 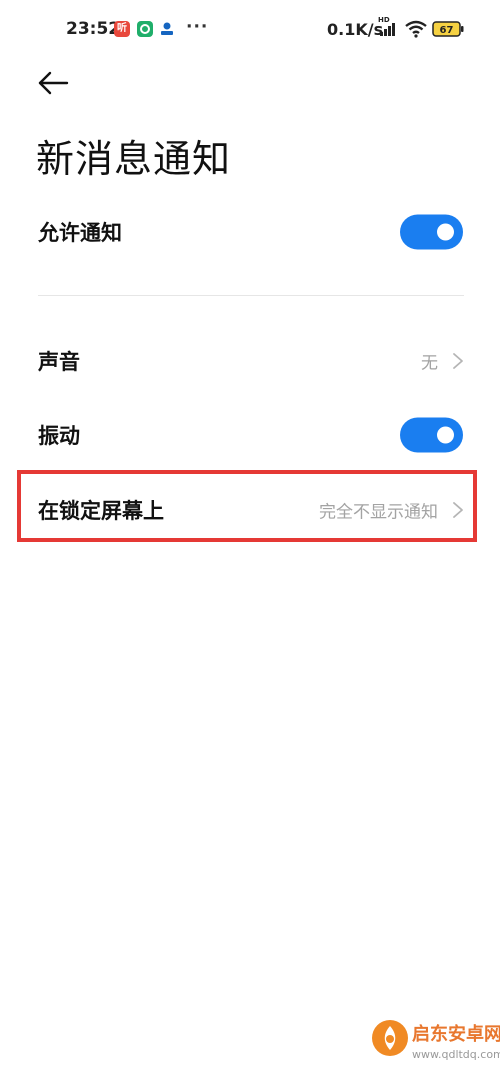 I want to click on battery-level: 67, so click(x=447, y=30).